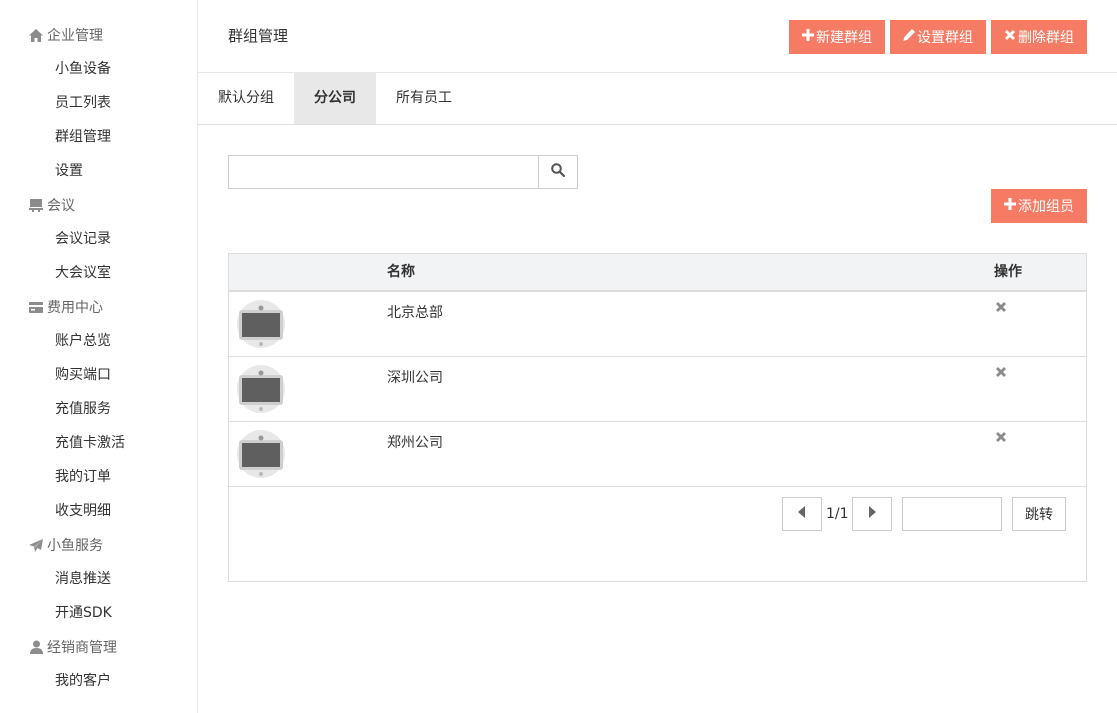 This screenshot has width=1117, height=713. I want to click on group-name: 郑州公司, so click(415, 443).